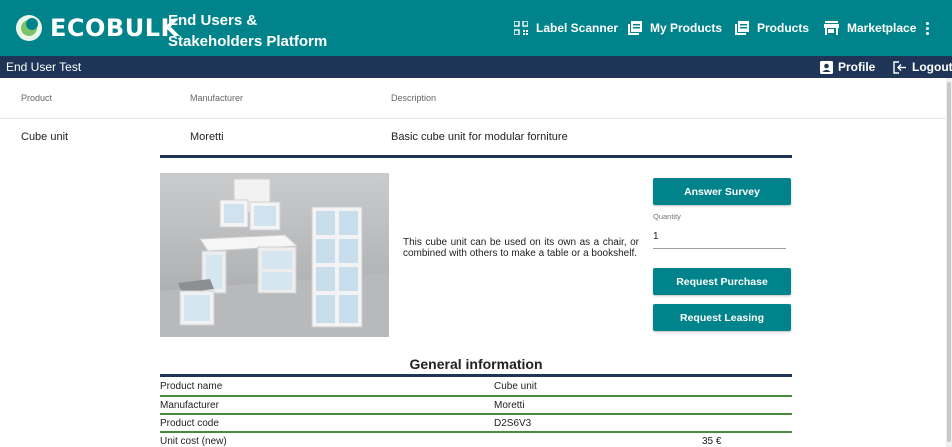 The width and height of the screenshot is (952, 447). I want to click on info-label: Product code, so click(189, 423).